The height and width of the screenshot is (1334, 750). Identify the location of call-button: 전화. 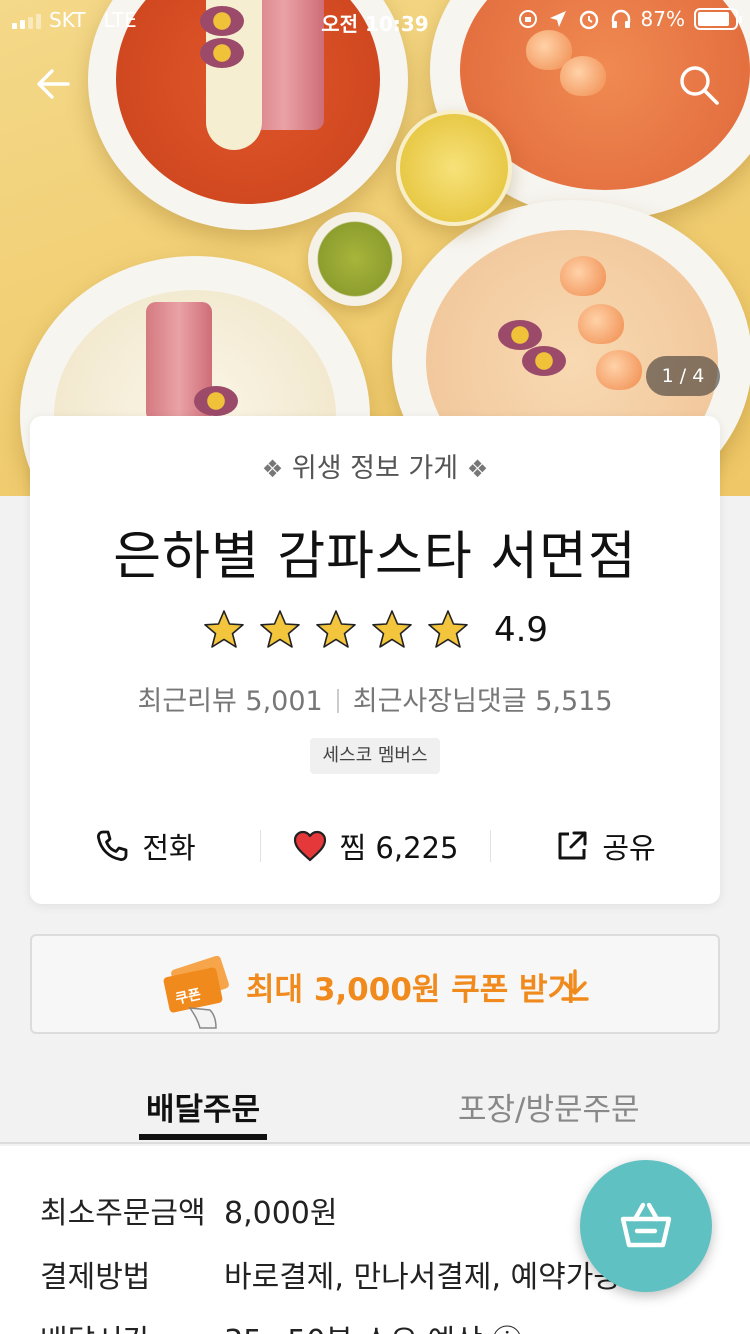
(145, 846).